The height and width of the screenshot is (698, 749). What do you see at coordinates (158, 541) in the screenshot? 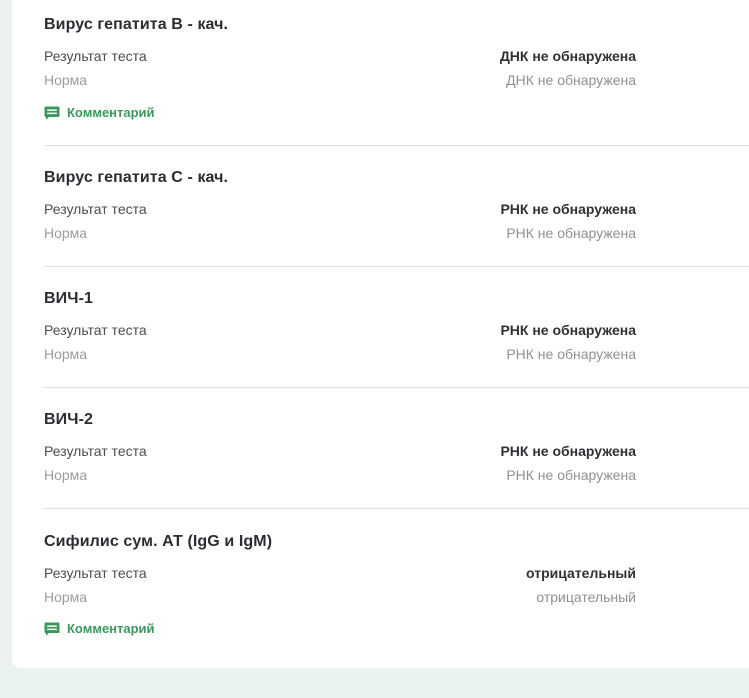
I see `test-title: Сифилис сум. АТ (IgG и IgM)` at bounding box center [158, 541].